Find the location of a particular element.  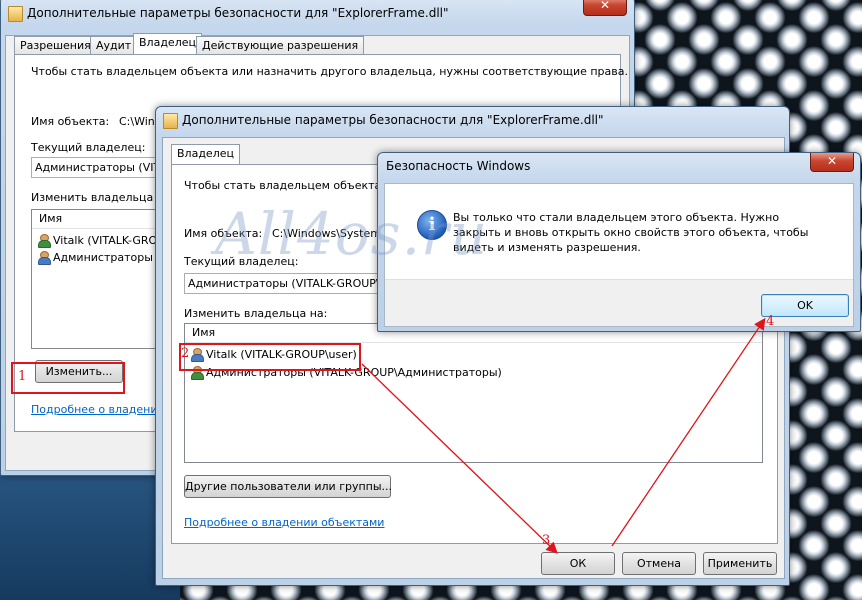

arrow-to-ok is located at coordinates (459, 458).